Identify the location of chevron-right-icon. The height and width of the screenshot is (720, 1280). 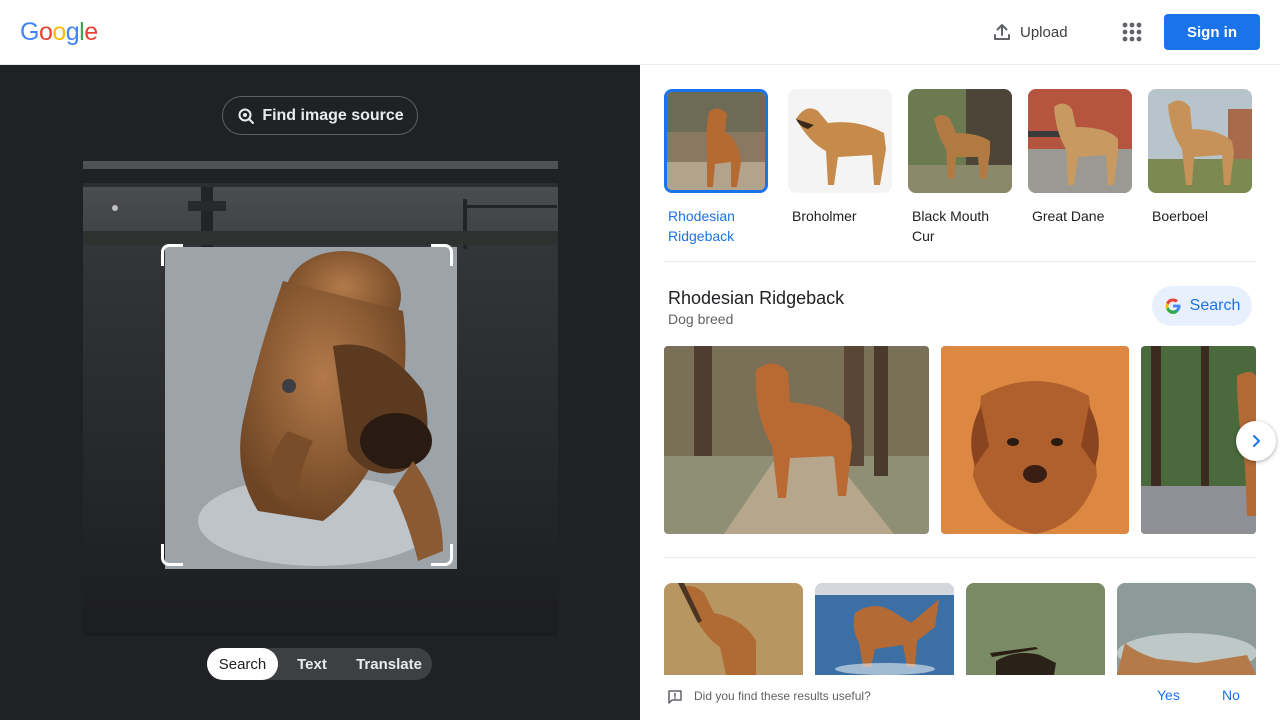
(1256, 441).